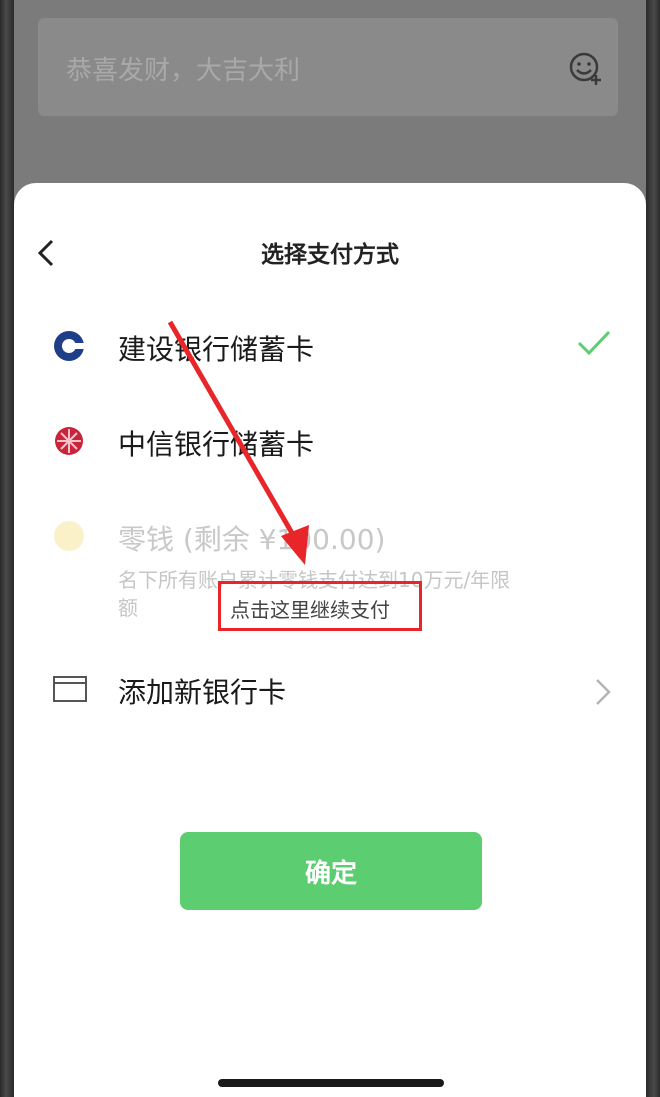  I want to click on card-icon, so click(70, 689).